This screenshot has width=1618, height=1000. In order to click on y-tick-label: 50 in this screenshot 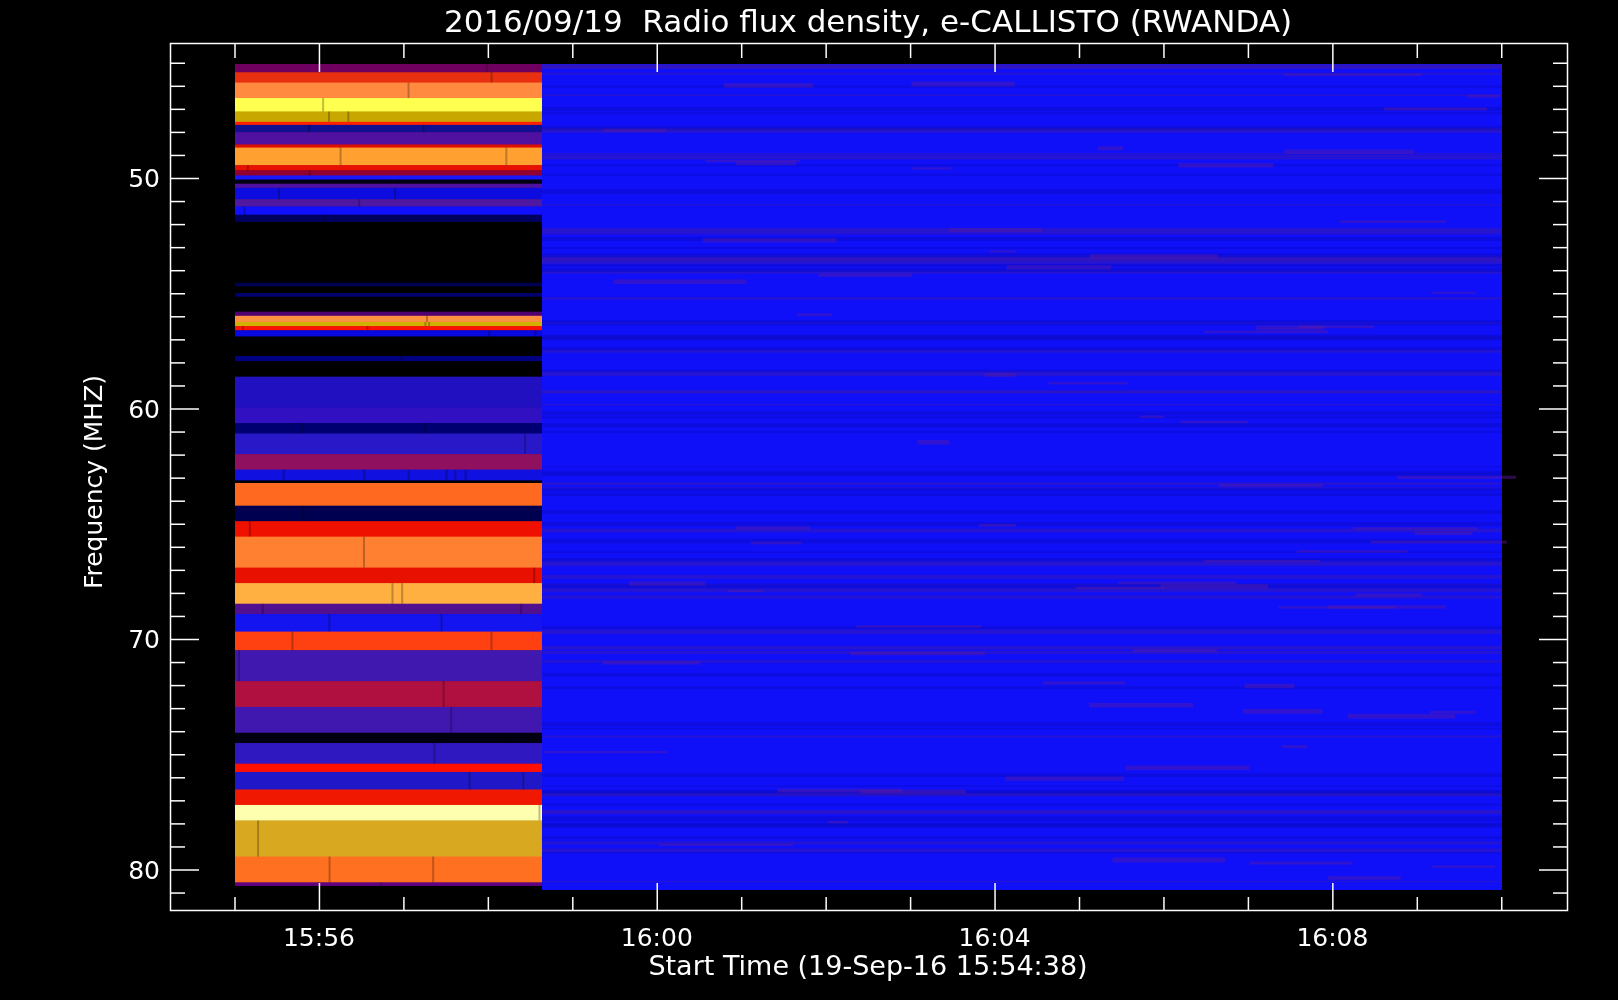, I will do `click(144, 178)`.